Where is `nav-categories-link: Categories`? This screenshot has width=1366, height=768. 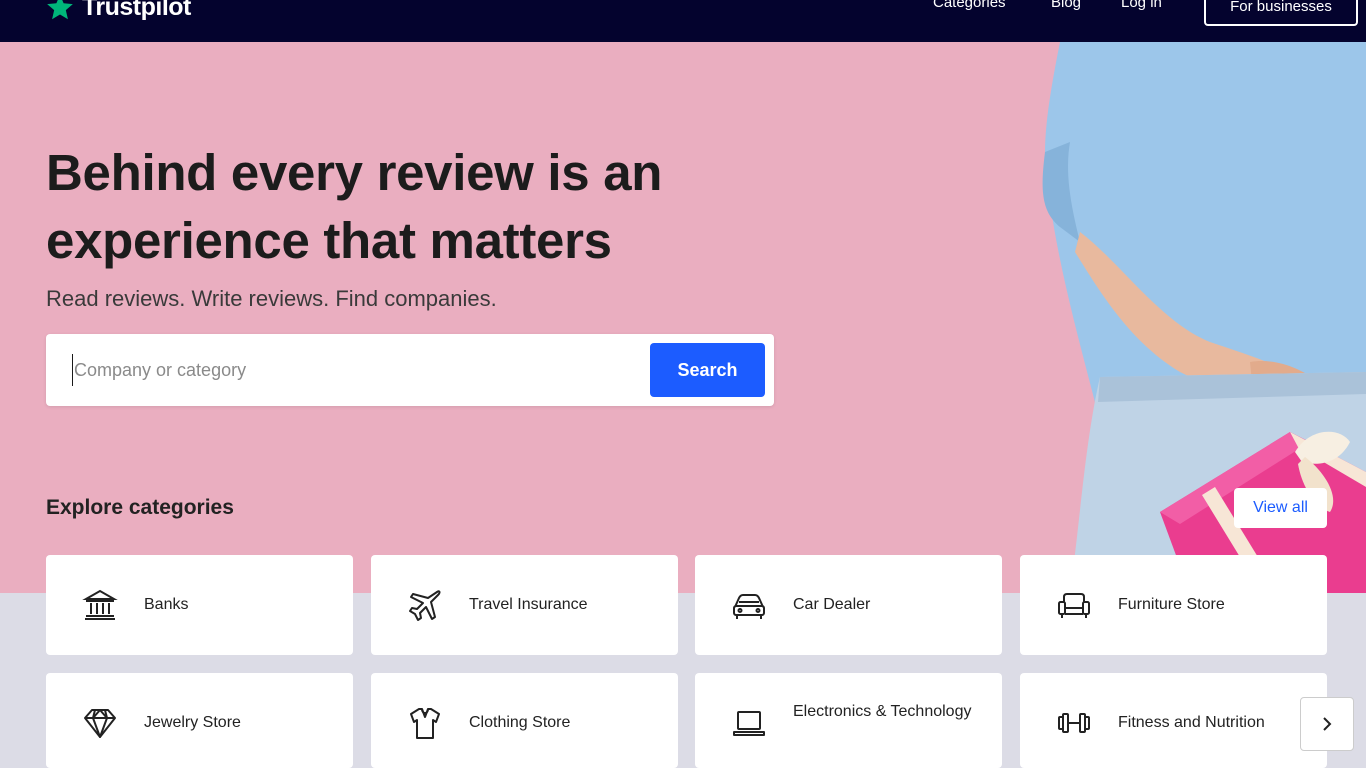 nav-categories-link: Categories is located at coordinates (969, 6).